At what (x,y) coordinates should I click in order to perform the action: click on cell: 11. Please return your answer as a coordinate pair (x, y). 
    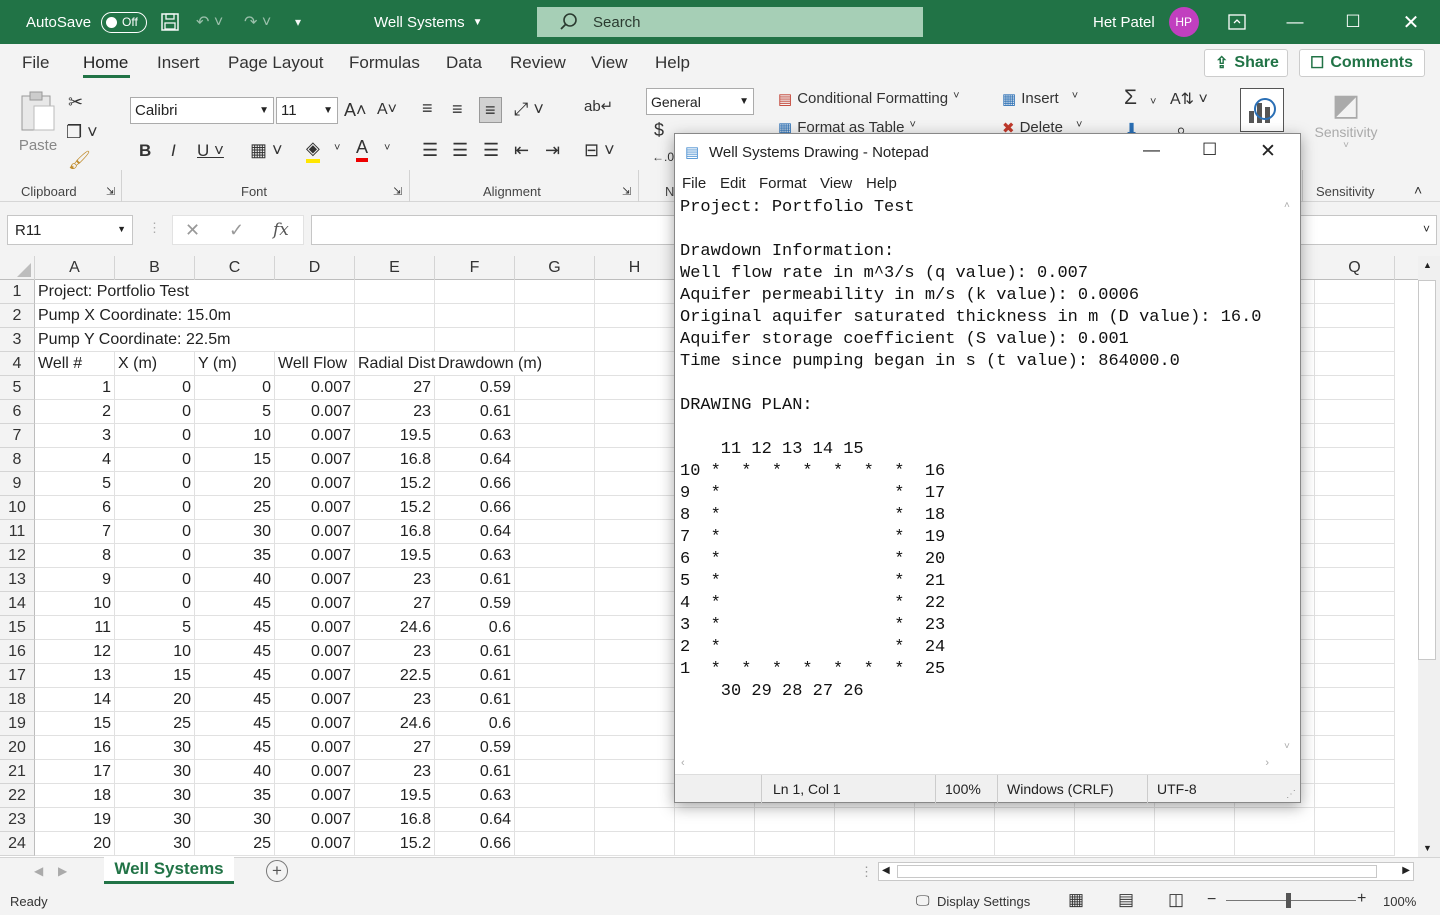
    Looking at the image, I should click on (75, 628).